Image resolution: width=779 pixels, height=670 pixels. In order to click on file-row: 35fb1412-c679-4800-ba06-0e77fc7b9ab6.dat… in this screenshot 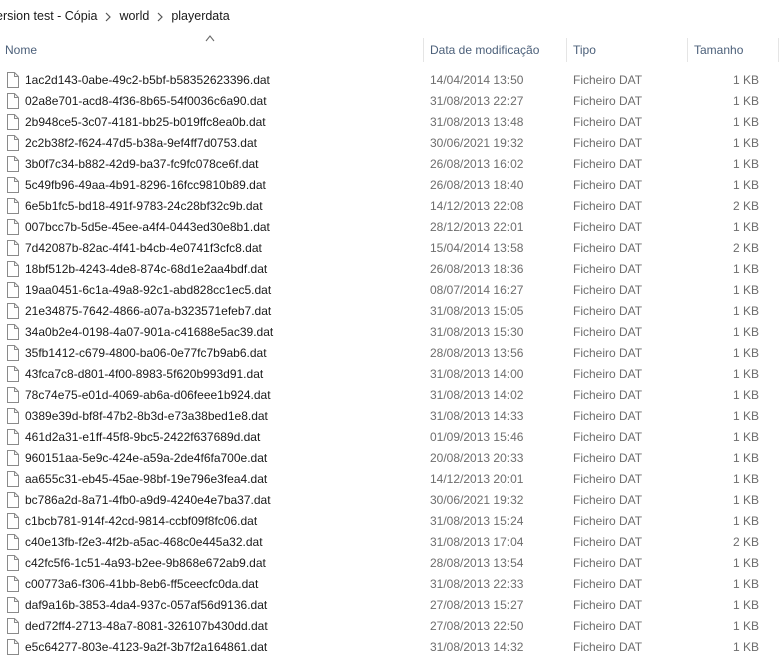, I will do `click(389, 352)`.